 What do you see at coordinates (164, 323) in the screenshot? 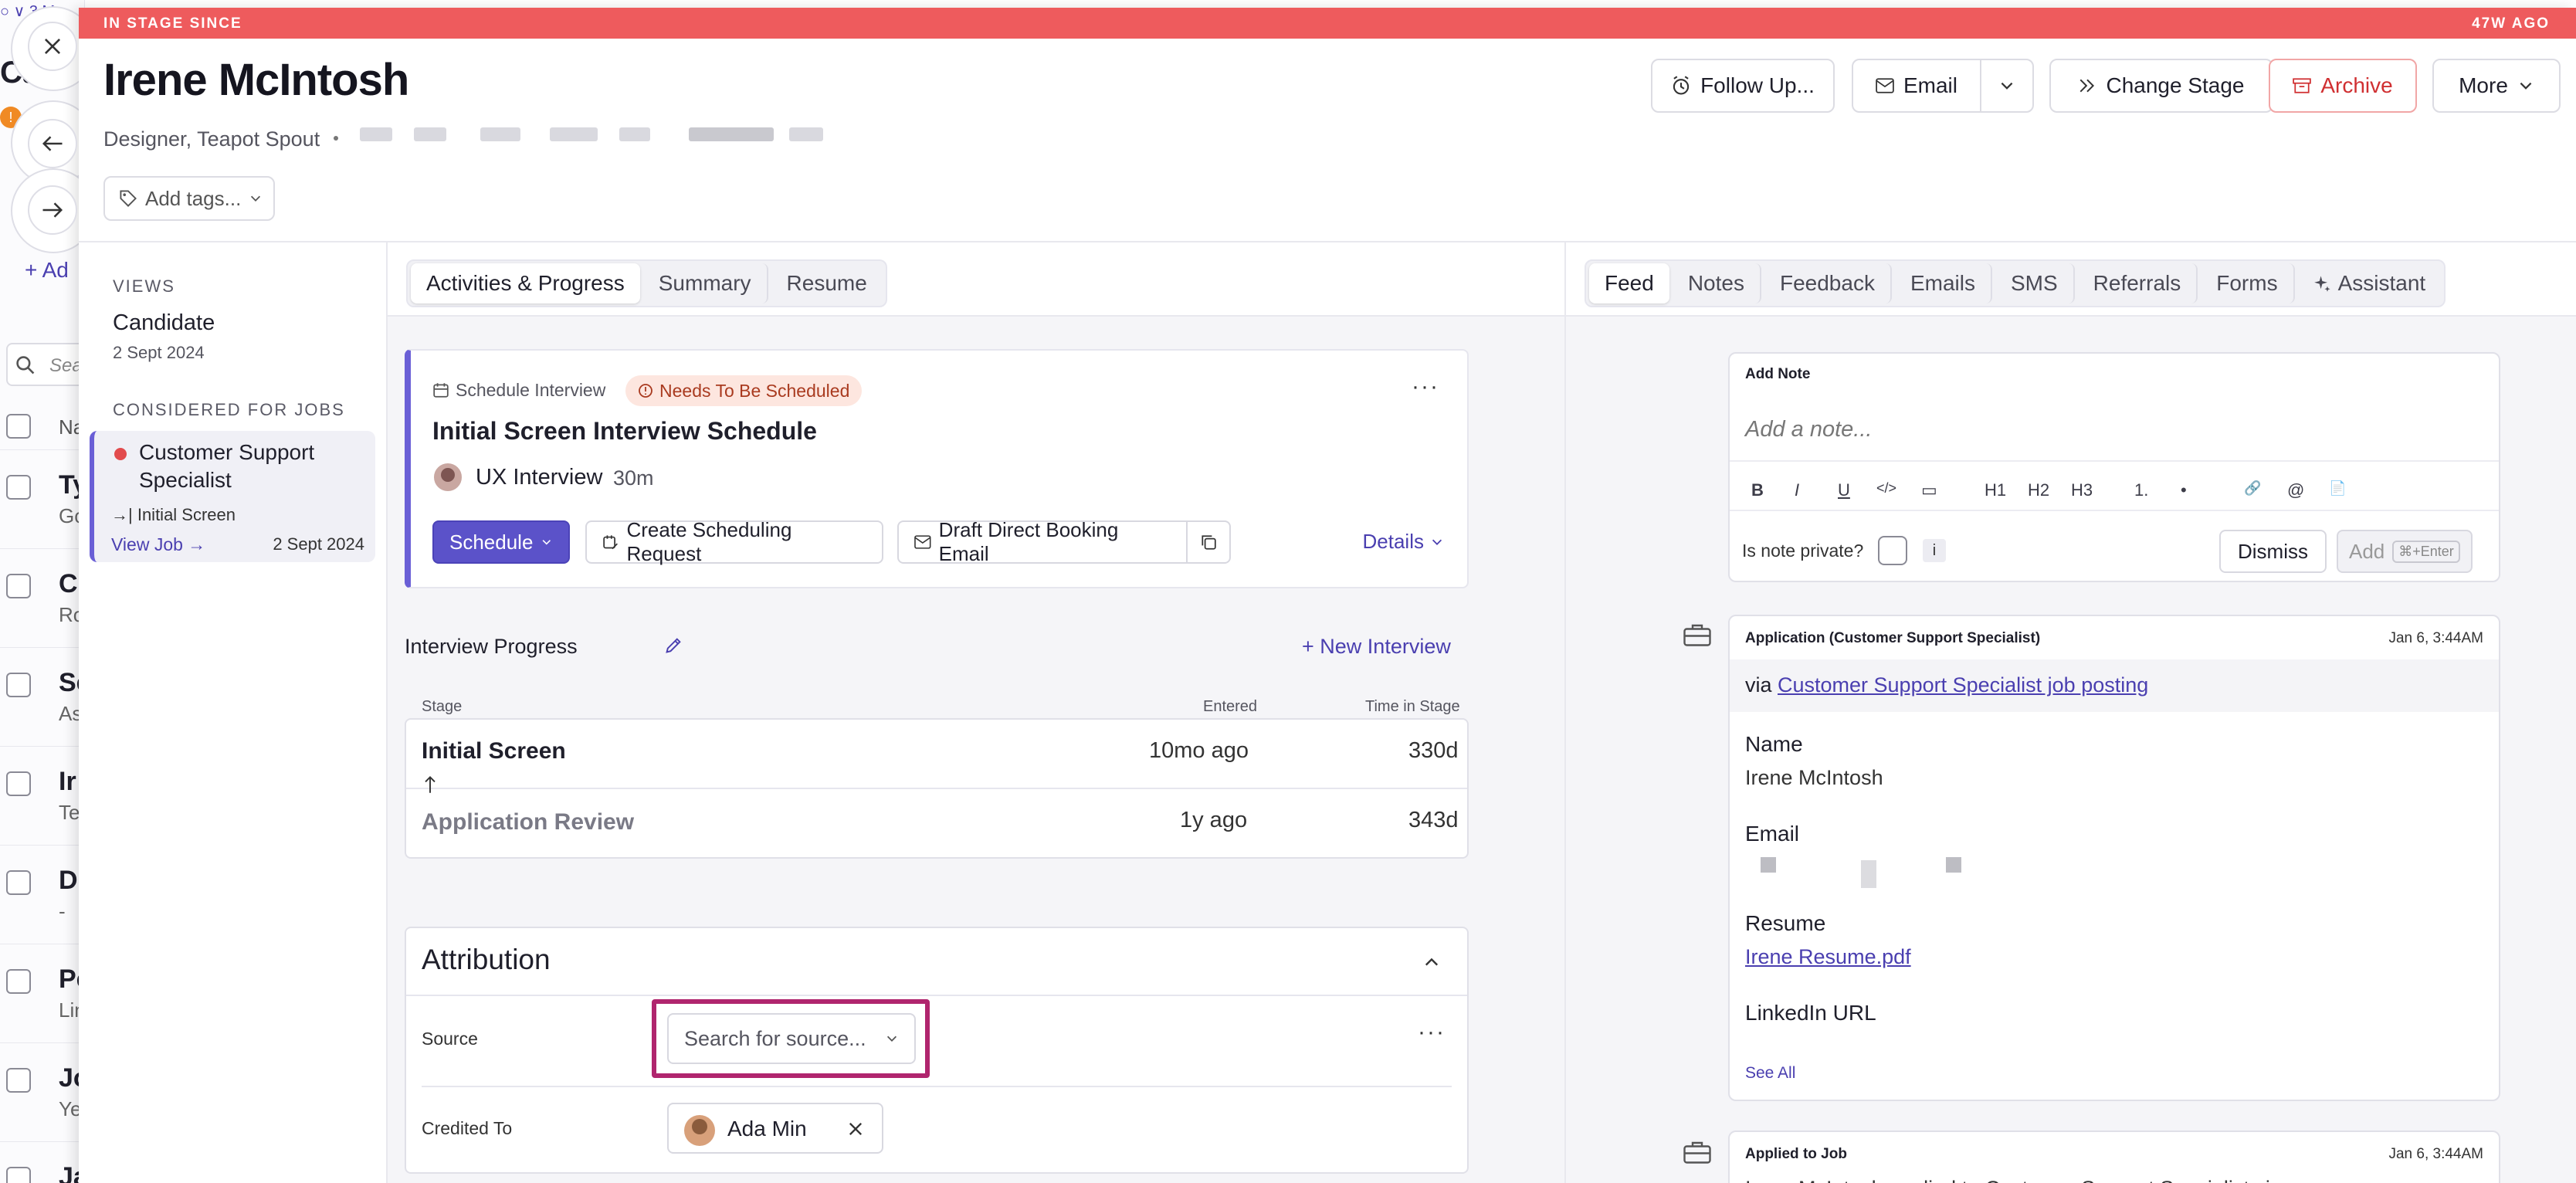
I see `view-candidate-link: Candidate` at bounding box center [164, 323].